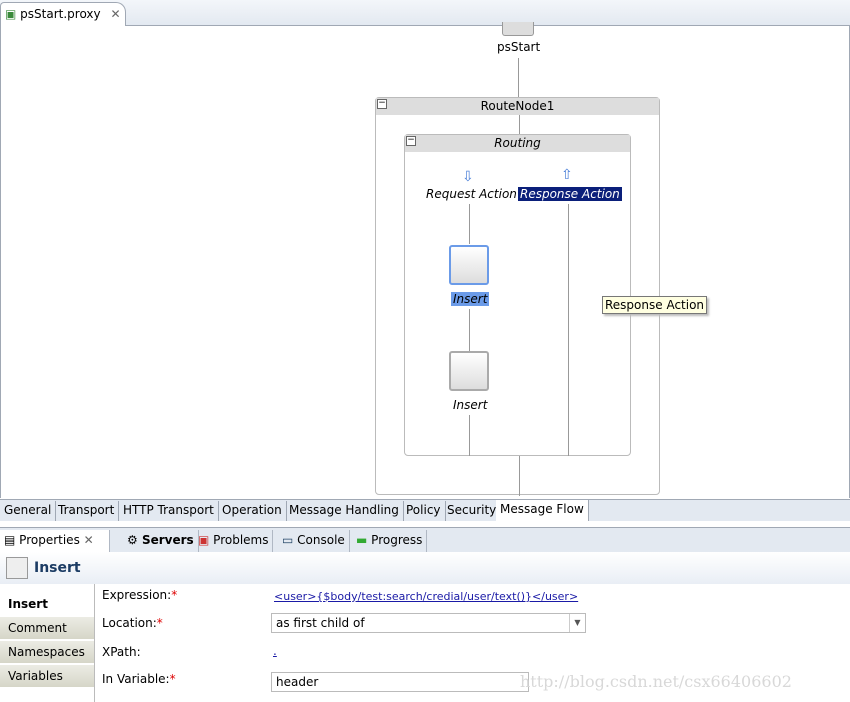  What do you see at coordinates (121, 652) in the screenshot?
I see `xpath-label: XPath:` at bounding box center [121, 652].